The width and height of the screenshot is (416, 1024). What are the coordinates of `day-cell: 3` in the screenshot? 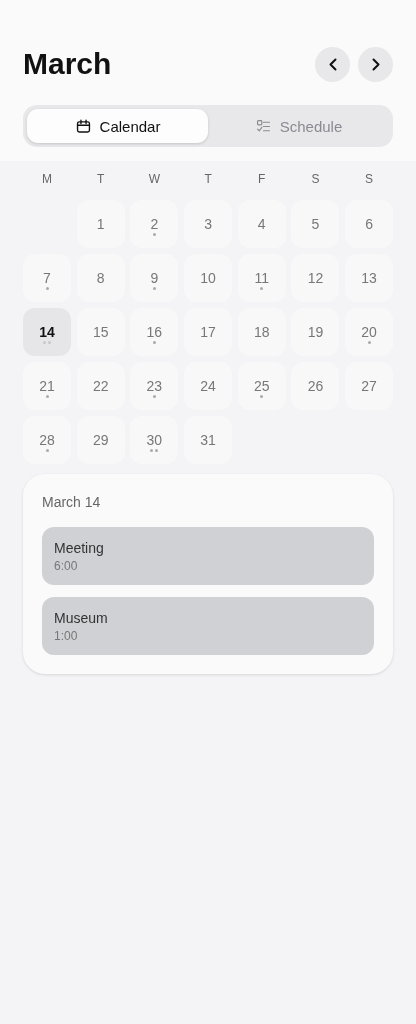 It's located at (208, 224).